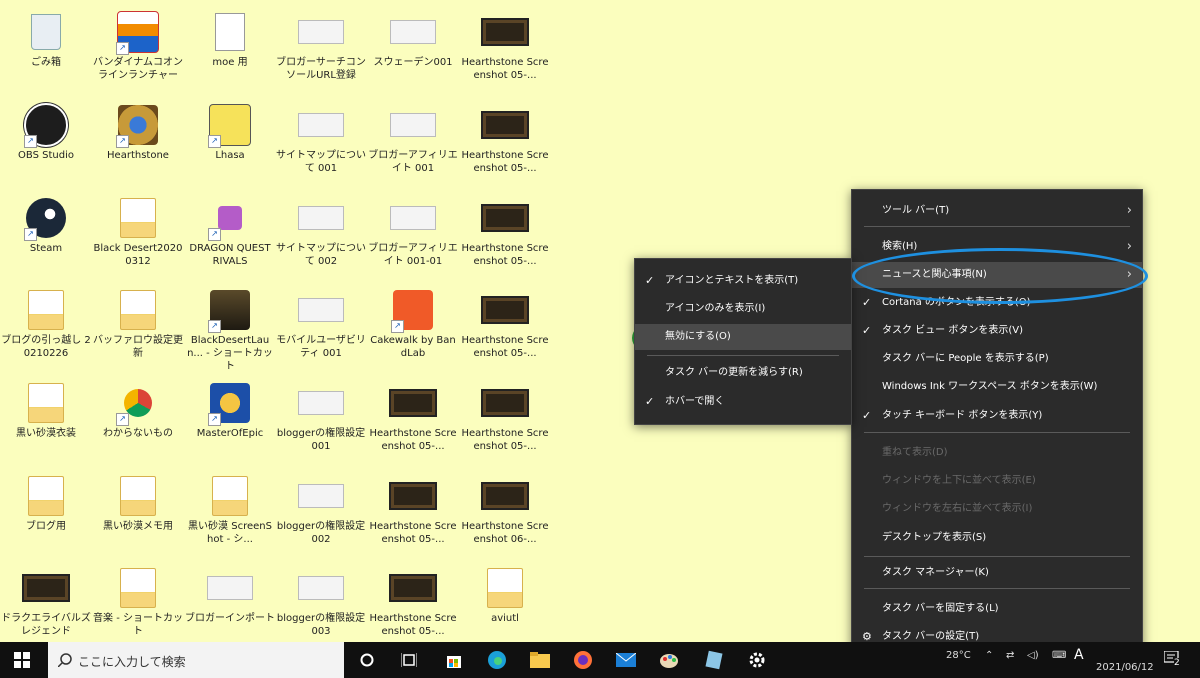  What do you see at coordinates (997, 211) in the screenshot?
I see `menu-item: ツール バー(T) ›` at bounding box center [997, 211].